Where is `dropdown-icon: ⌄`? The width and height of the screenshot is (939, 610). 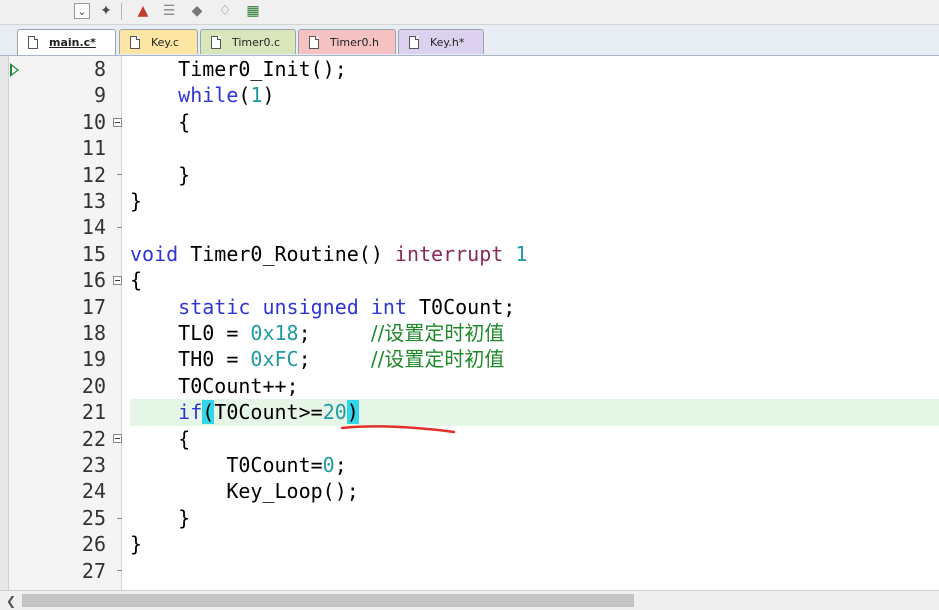
dropdown-icon: ⌄ is located at coordinates (82, 11).